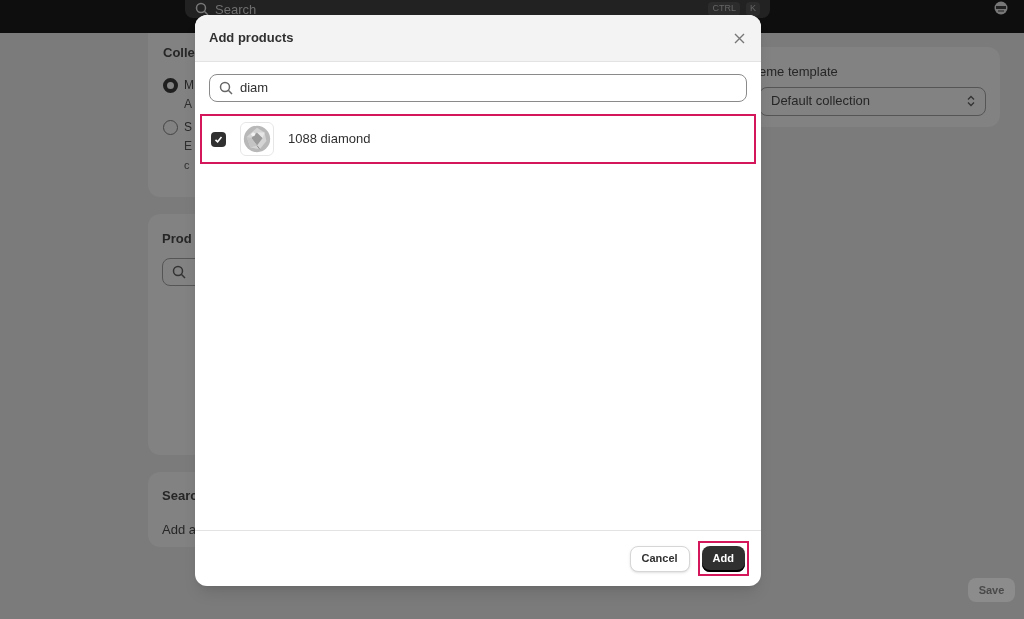 This screenshot has width=1024, height=619. Describe the element at coordinates (971, 101) in the screenshot. I see `chevron-updown-icon` at that location.